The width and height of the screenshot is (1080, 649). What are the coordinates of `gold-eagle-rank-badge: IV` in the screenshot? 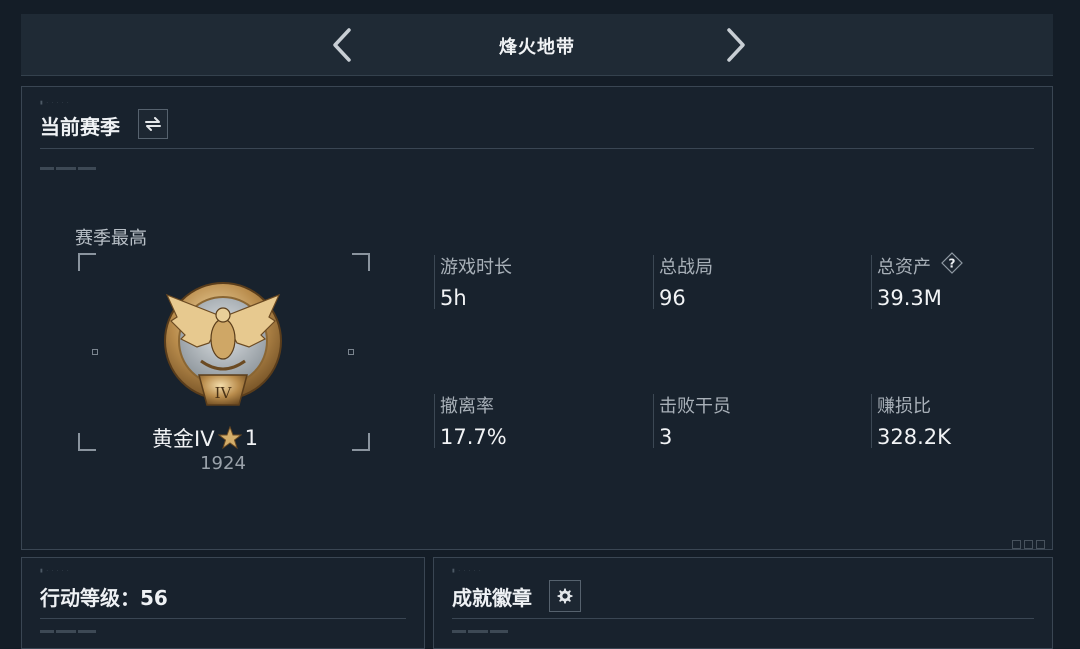 It's located at (223, 343).